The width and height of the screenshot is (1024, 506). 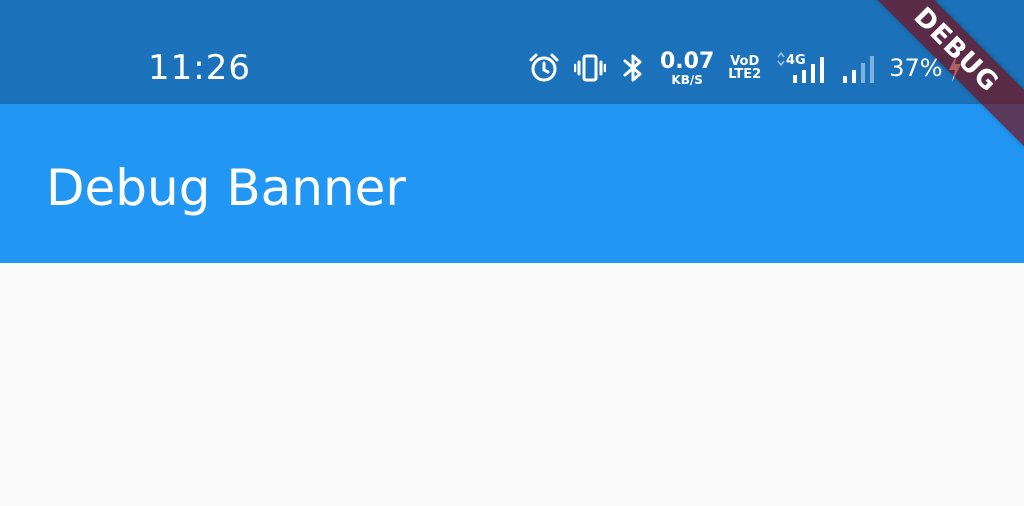 I want to click on status-icons: 0.07 KB/S VoD LTE2 4G 37%, so click(x=745, y=68).